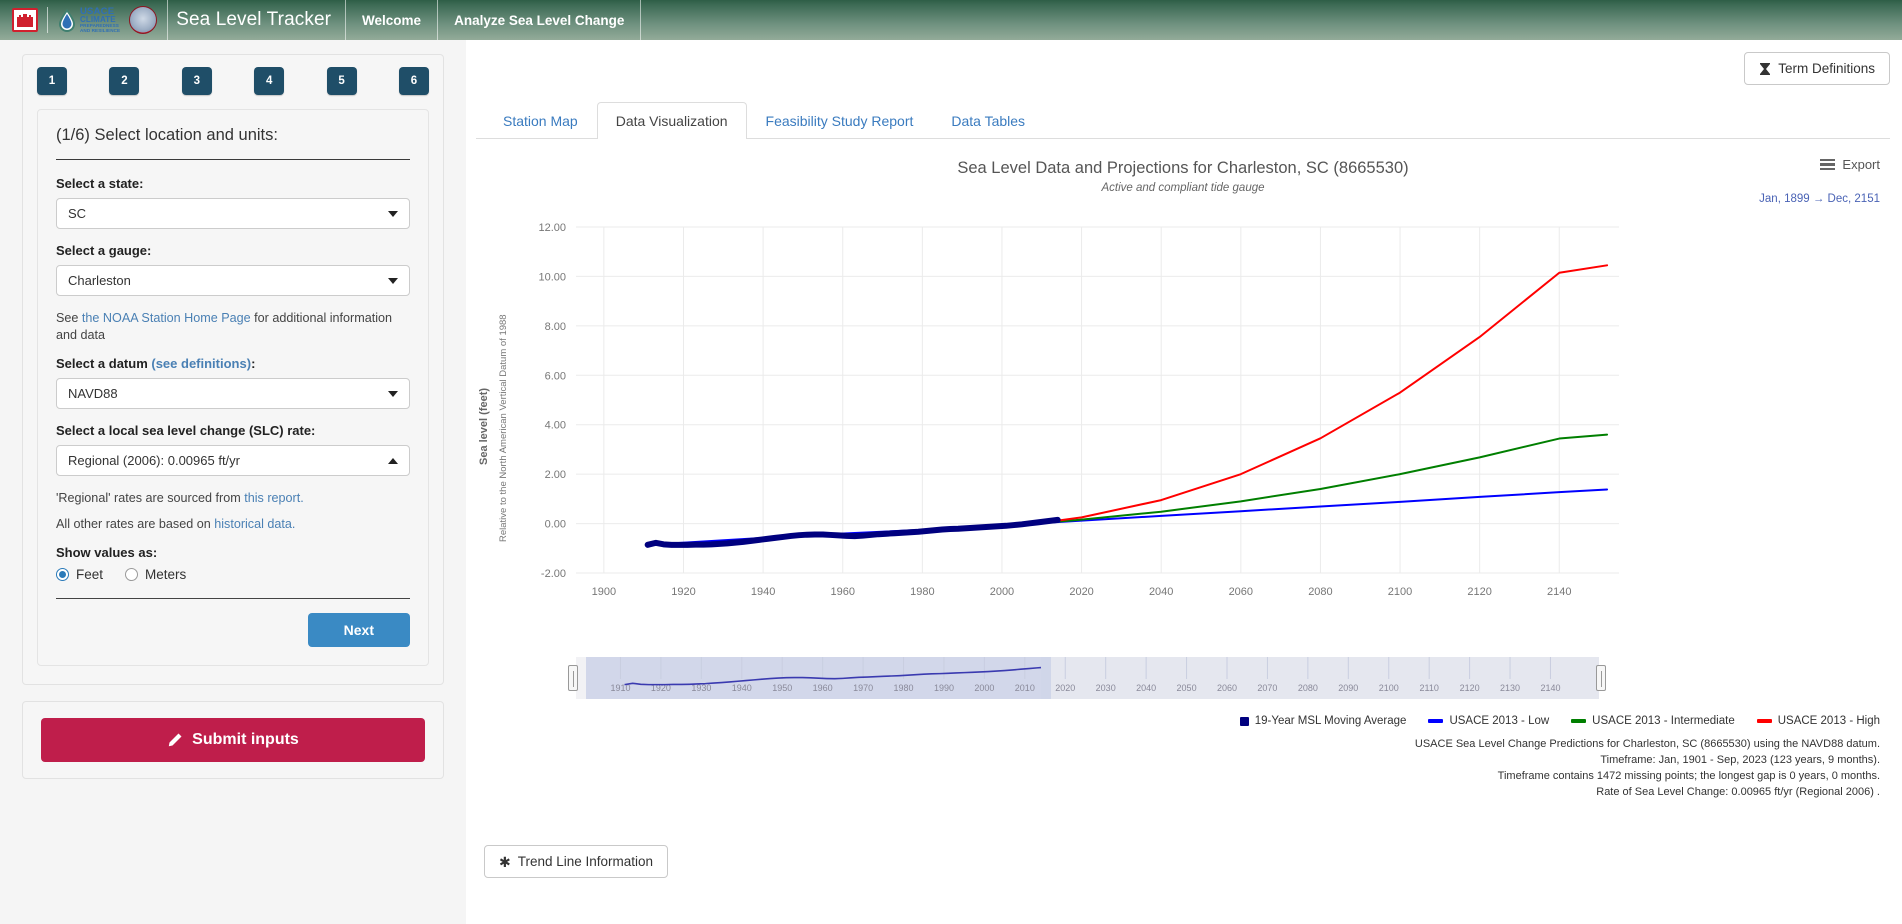 Image resolution: width=1902 pixels, height=924 pixels. I want to click on x-axis-tick-label: 2100, so click(1400, 592).